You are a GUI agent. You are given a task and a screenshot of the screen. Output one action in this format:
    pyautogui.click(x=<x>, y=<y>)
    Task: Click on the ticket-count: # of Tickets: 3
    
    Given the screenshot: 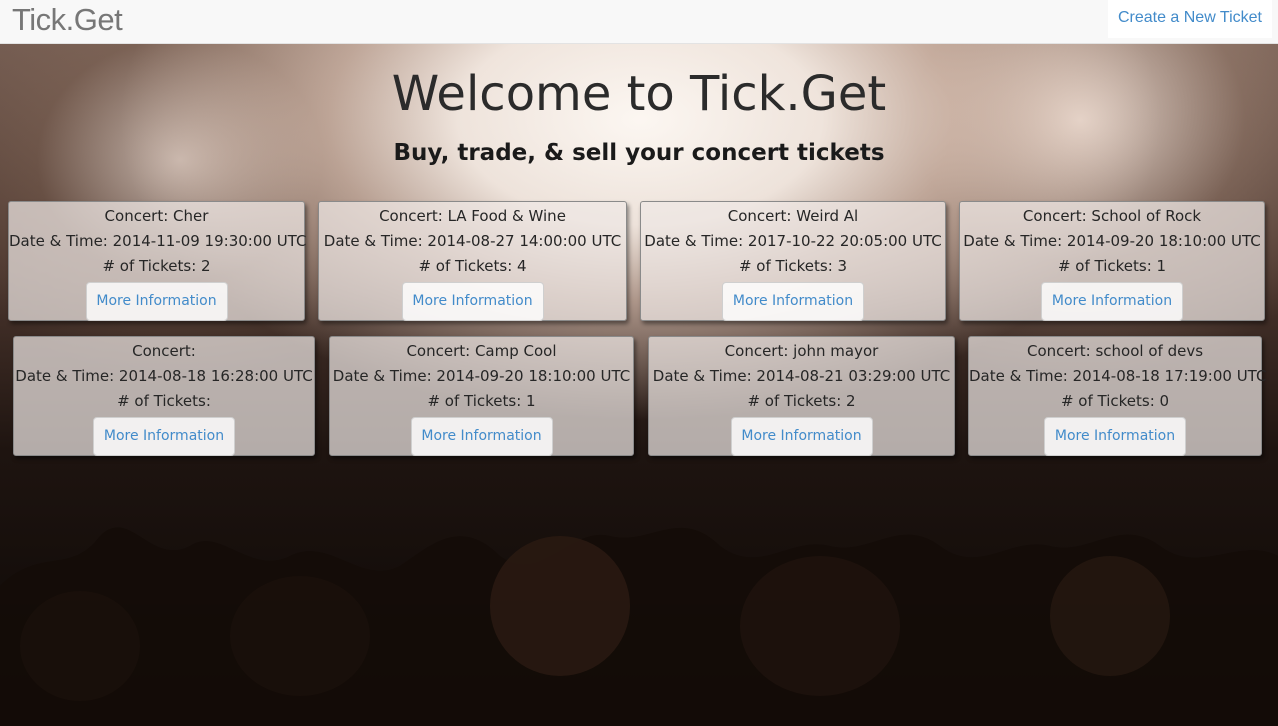 What is the action you would take?
    pyautogui.click(x=793, y=266)
    